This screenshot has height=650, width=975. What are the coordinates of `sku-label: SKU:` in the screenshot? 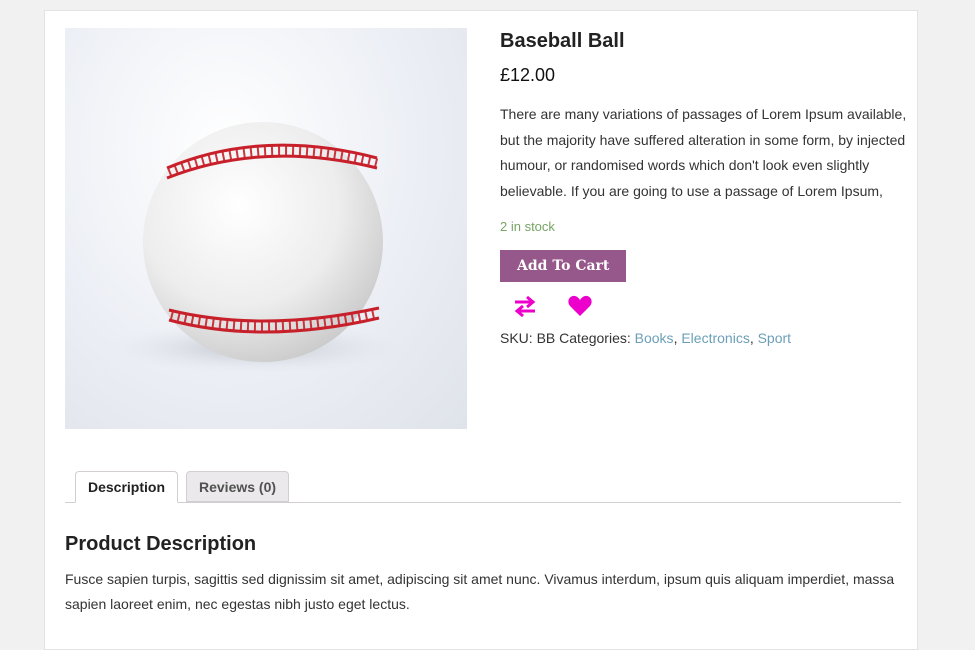 It's located at (516, 338).